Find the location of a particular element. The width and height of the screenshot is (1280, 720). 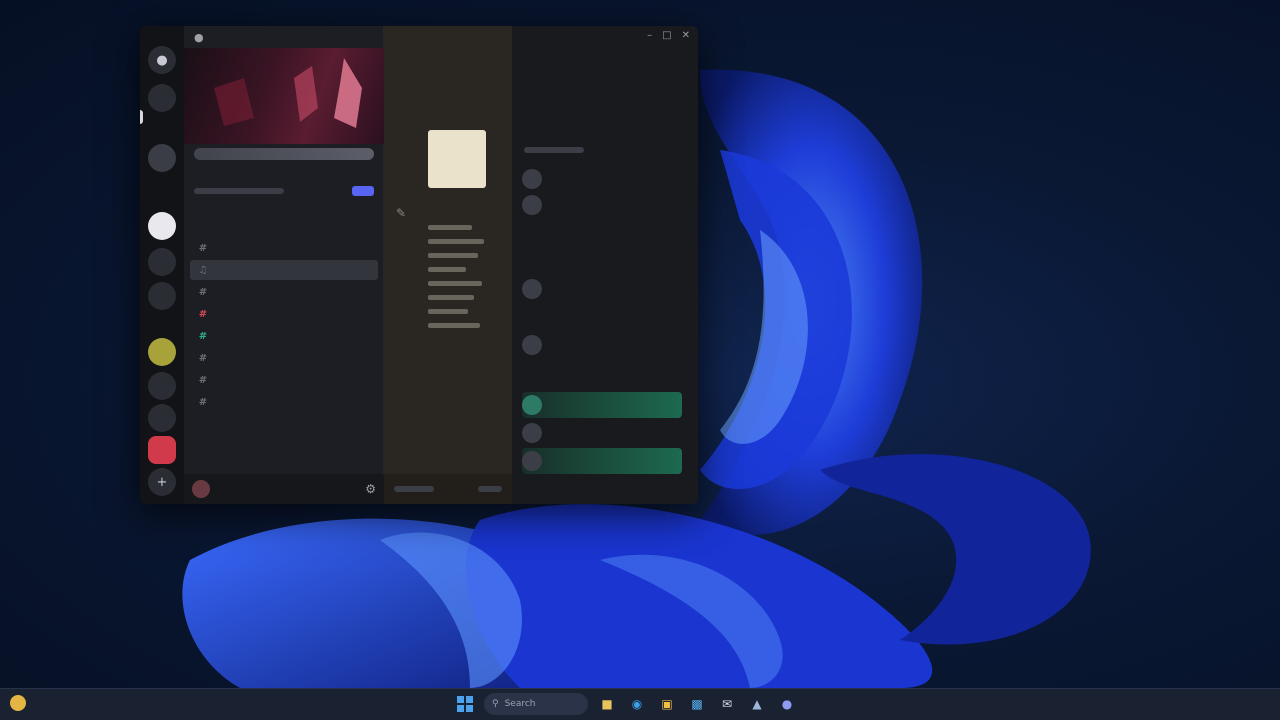

file-explorer-icon: ■ is located at coordinates (607, 704).